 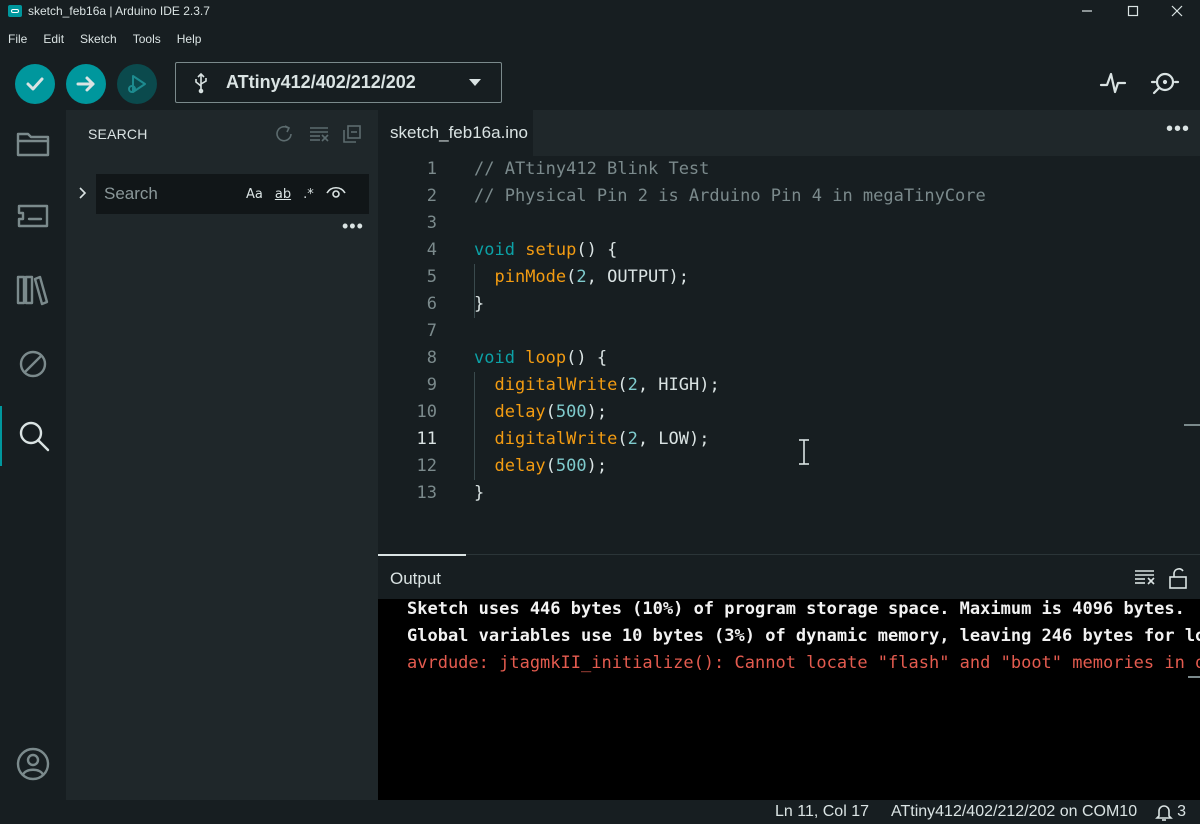 What do you see at coordinates (1164, 813) in the screenshot?
I see `bell-icon` at bounding box center [1164, 813].